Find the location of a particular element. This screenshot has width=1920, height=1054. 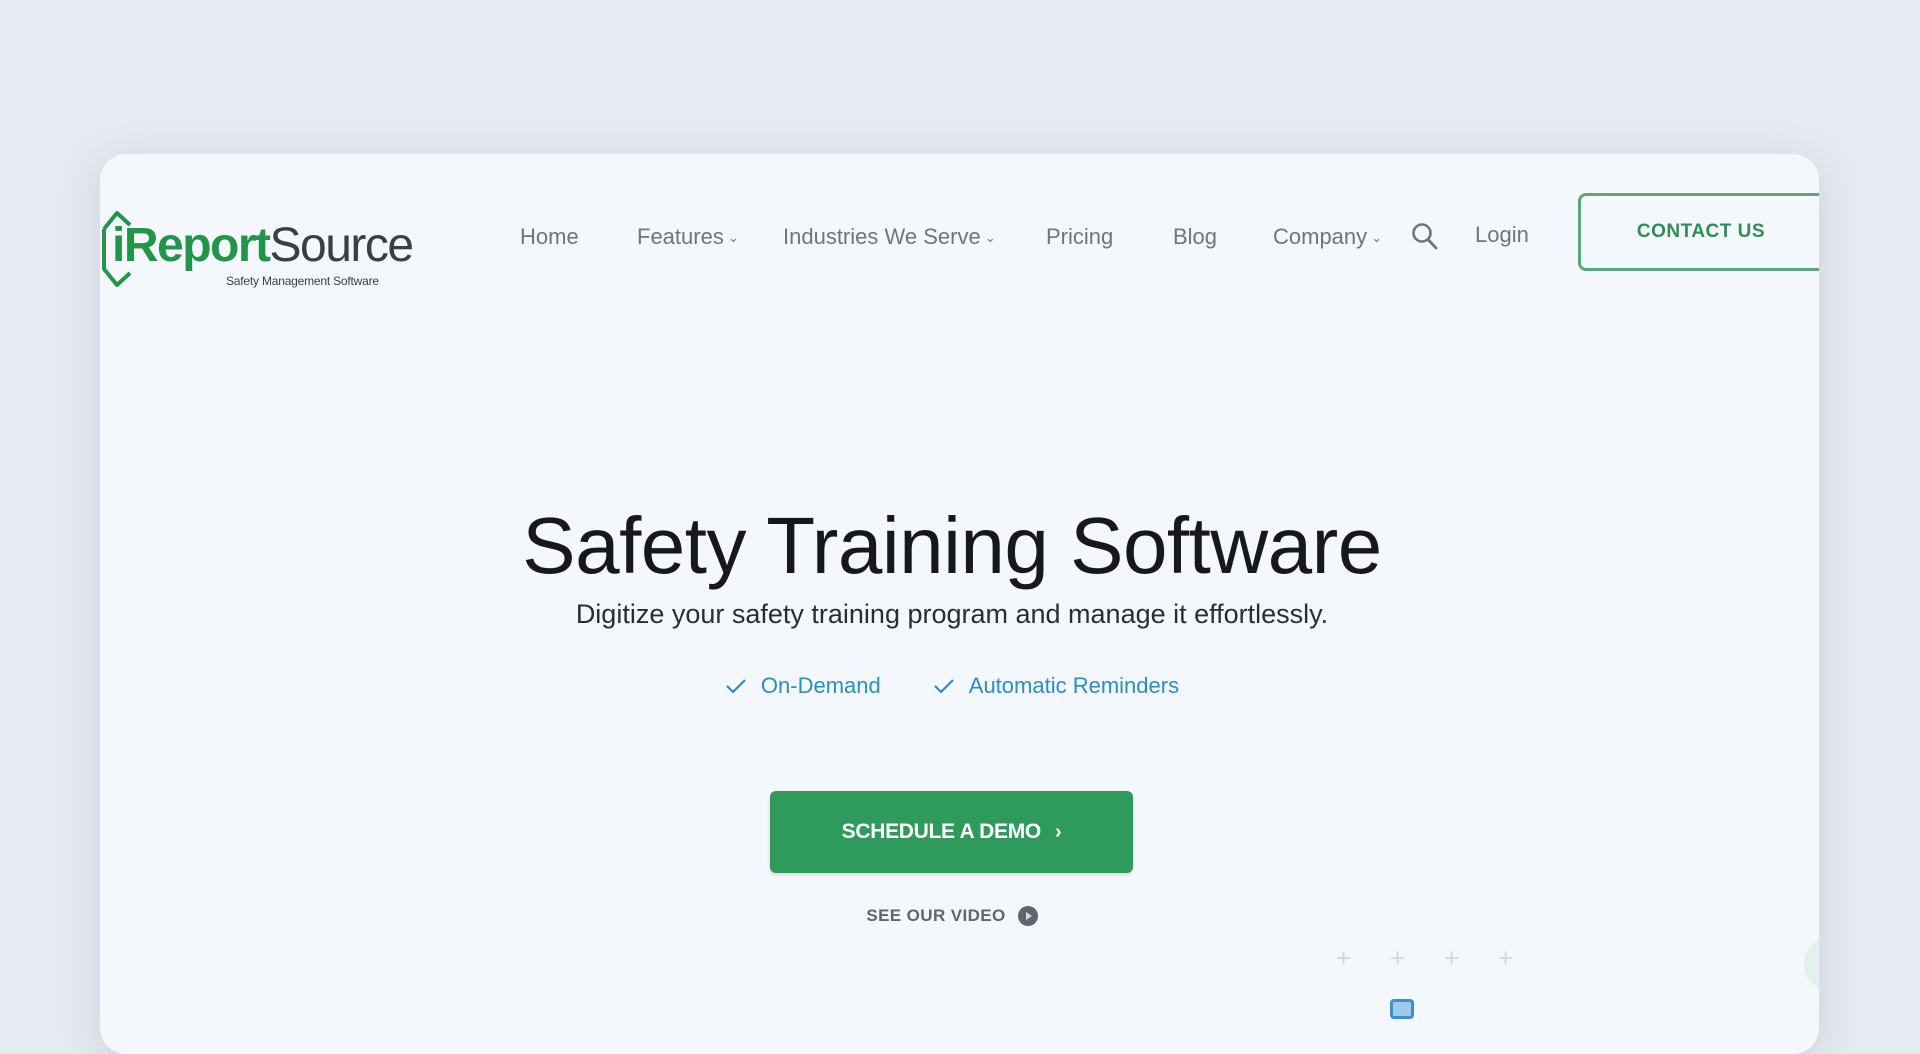

chevron-right-icon: › is located at coordinates (1058, 831).